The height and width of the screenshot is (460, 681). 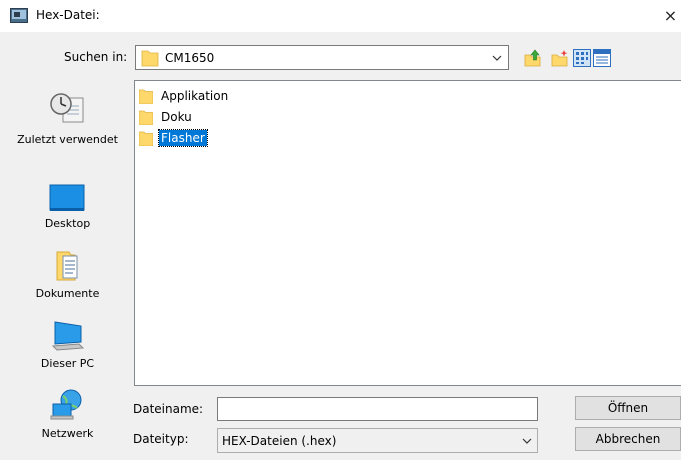 I want to click on file-name: Flasher, so click(x=183, y=138).